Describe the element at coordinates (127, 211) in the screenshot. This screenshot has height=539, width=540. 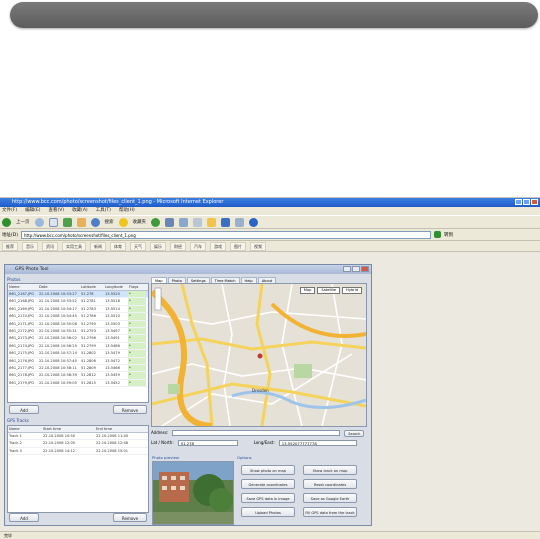
I see `menu-item-5: 帮助(H)` at that location.